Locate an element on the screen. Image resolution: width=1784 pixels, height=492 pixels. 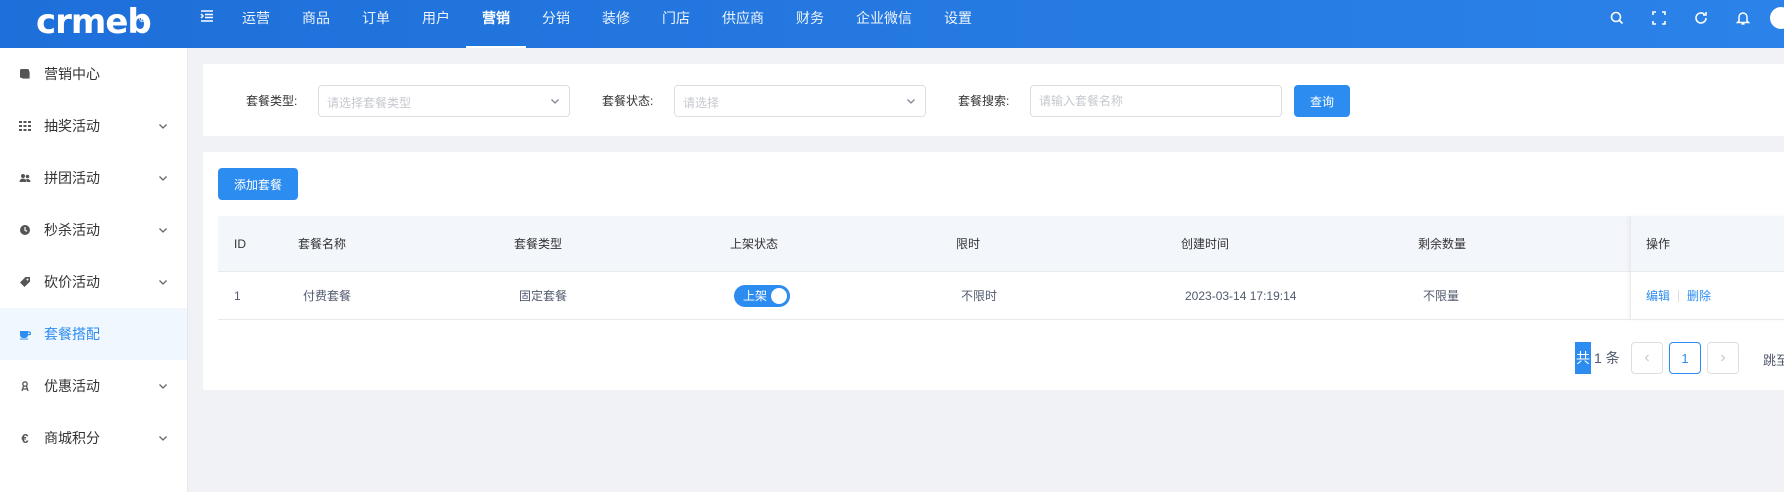
group-icon is located at coordinates (25, 178).